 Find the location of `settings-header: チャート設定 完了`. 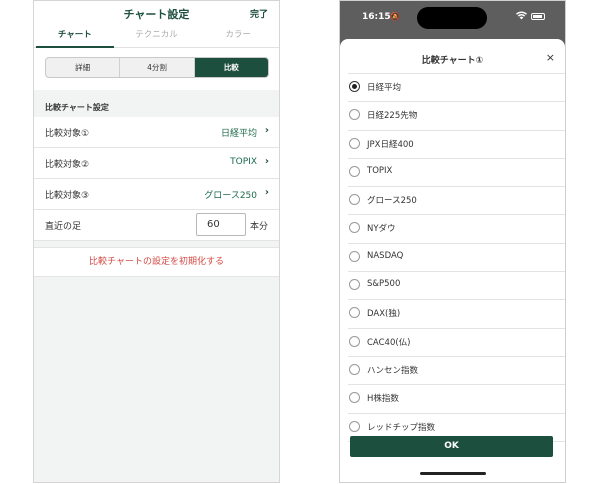

settings-header: チャート設定 完了 is located at coordinates (156, 13).